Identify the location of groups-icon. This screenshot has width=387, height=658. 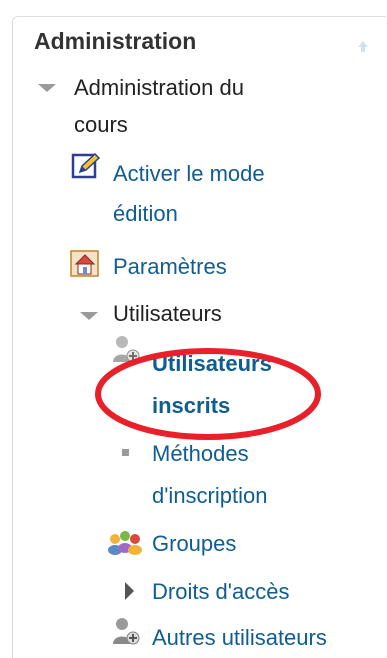
(125, 543).